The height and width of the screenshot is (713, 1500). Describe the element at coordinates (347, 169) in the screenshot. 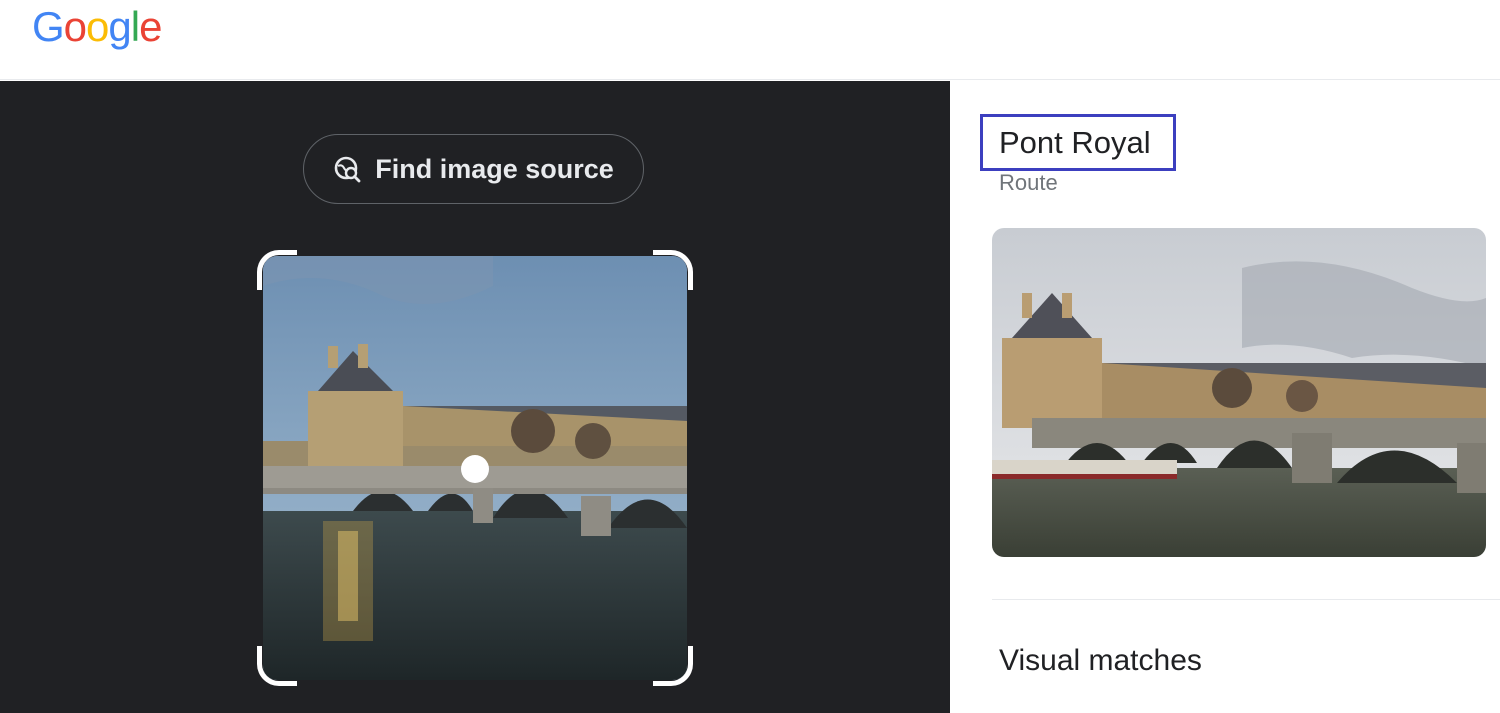

I see `image-search-icon` at that location.